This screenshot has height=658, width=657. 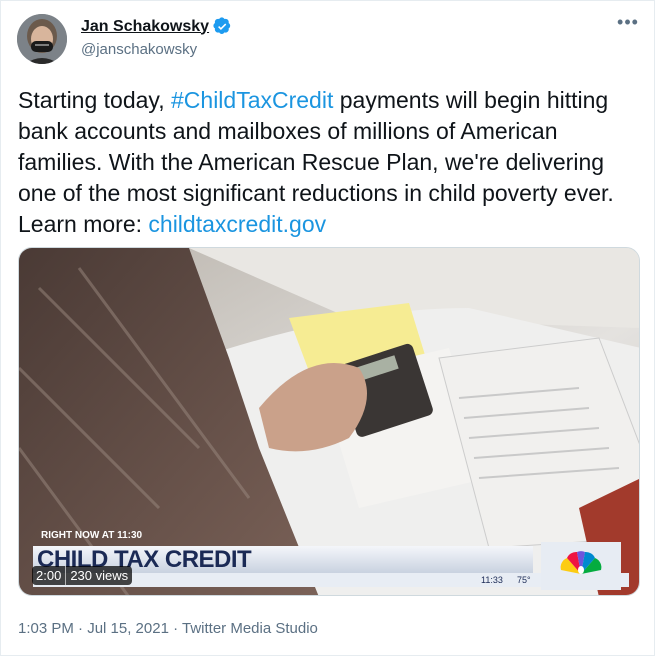 What do you see at coordinates (139, 49) in the screenshot?
I see `author-handle: @janschakowsky` at bounding box center [139, 49].